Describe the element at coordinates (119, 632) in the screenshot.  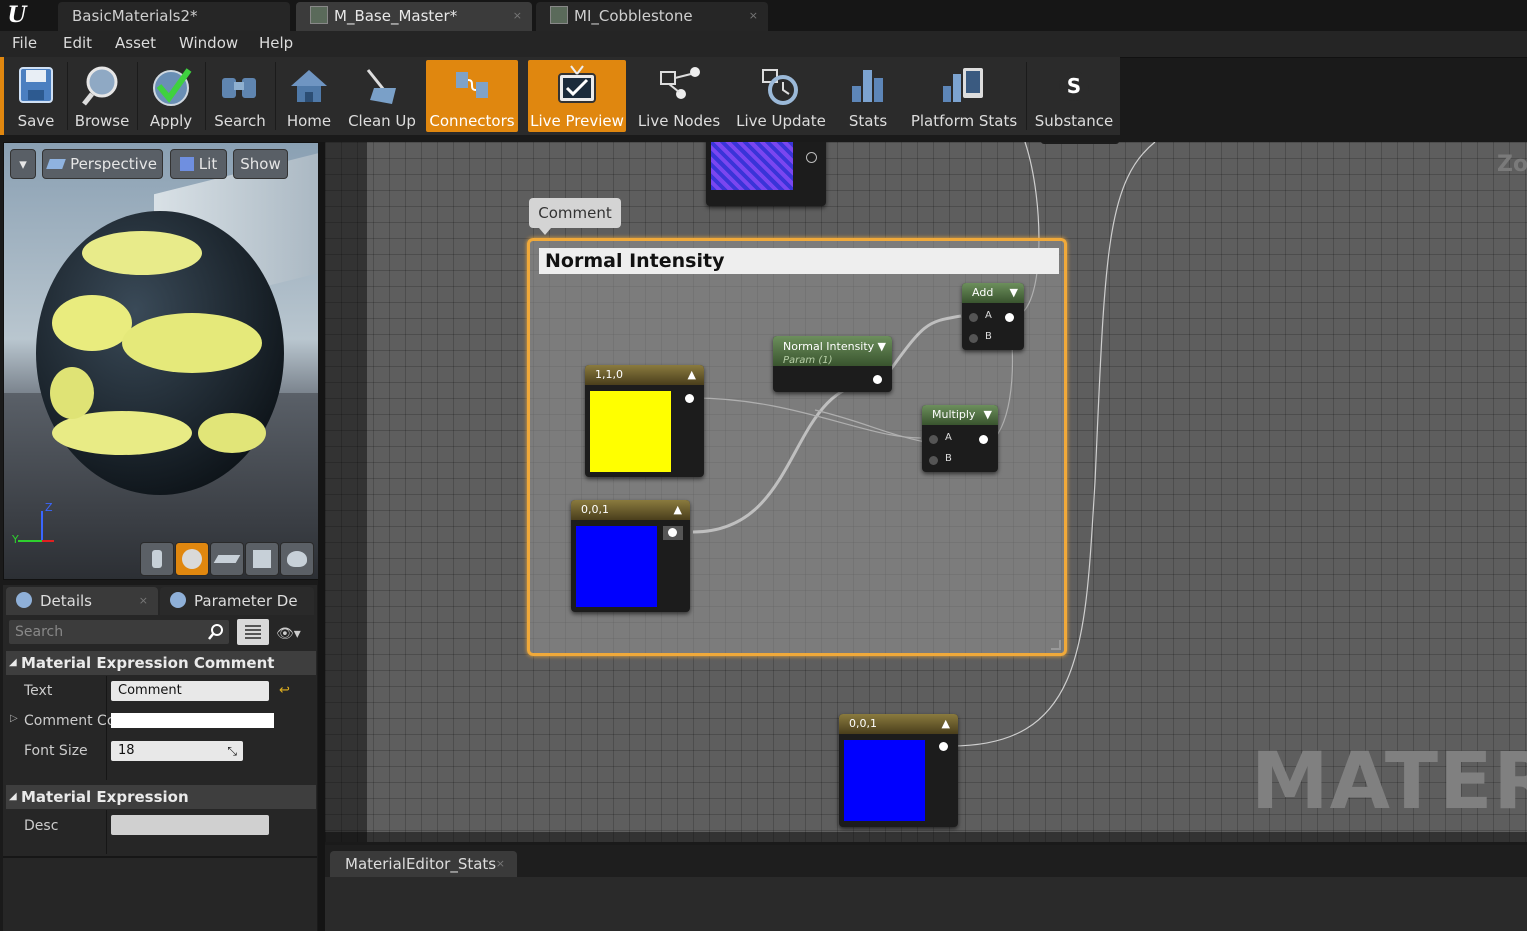
I see `details-search-input: Search` at that location.